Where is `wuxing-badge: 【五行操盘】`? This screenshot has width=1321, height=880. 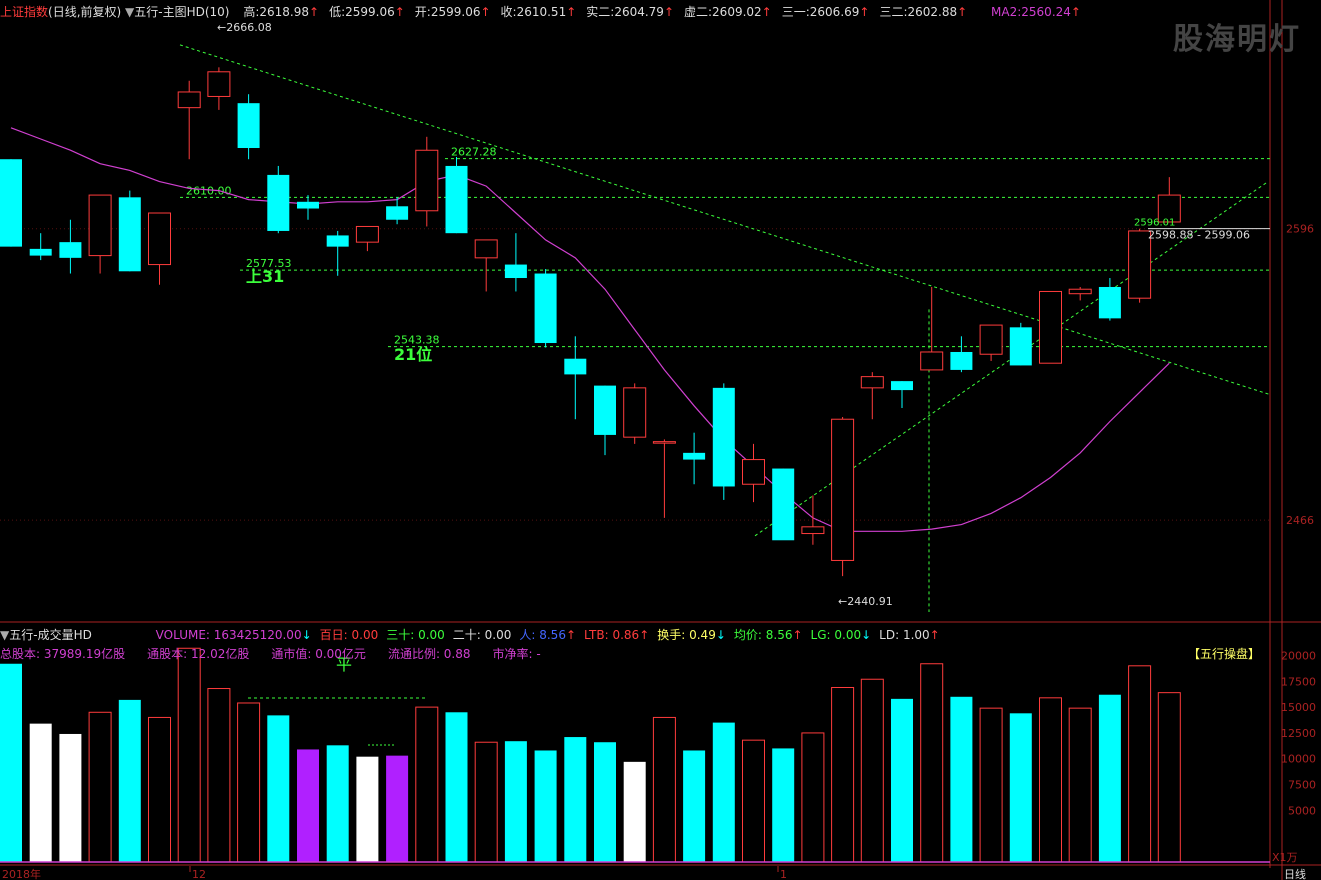 wuxing-badge: 【五行操盘】 is located at coordinates (1224, 653).